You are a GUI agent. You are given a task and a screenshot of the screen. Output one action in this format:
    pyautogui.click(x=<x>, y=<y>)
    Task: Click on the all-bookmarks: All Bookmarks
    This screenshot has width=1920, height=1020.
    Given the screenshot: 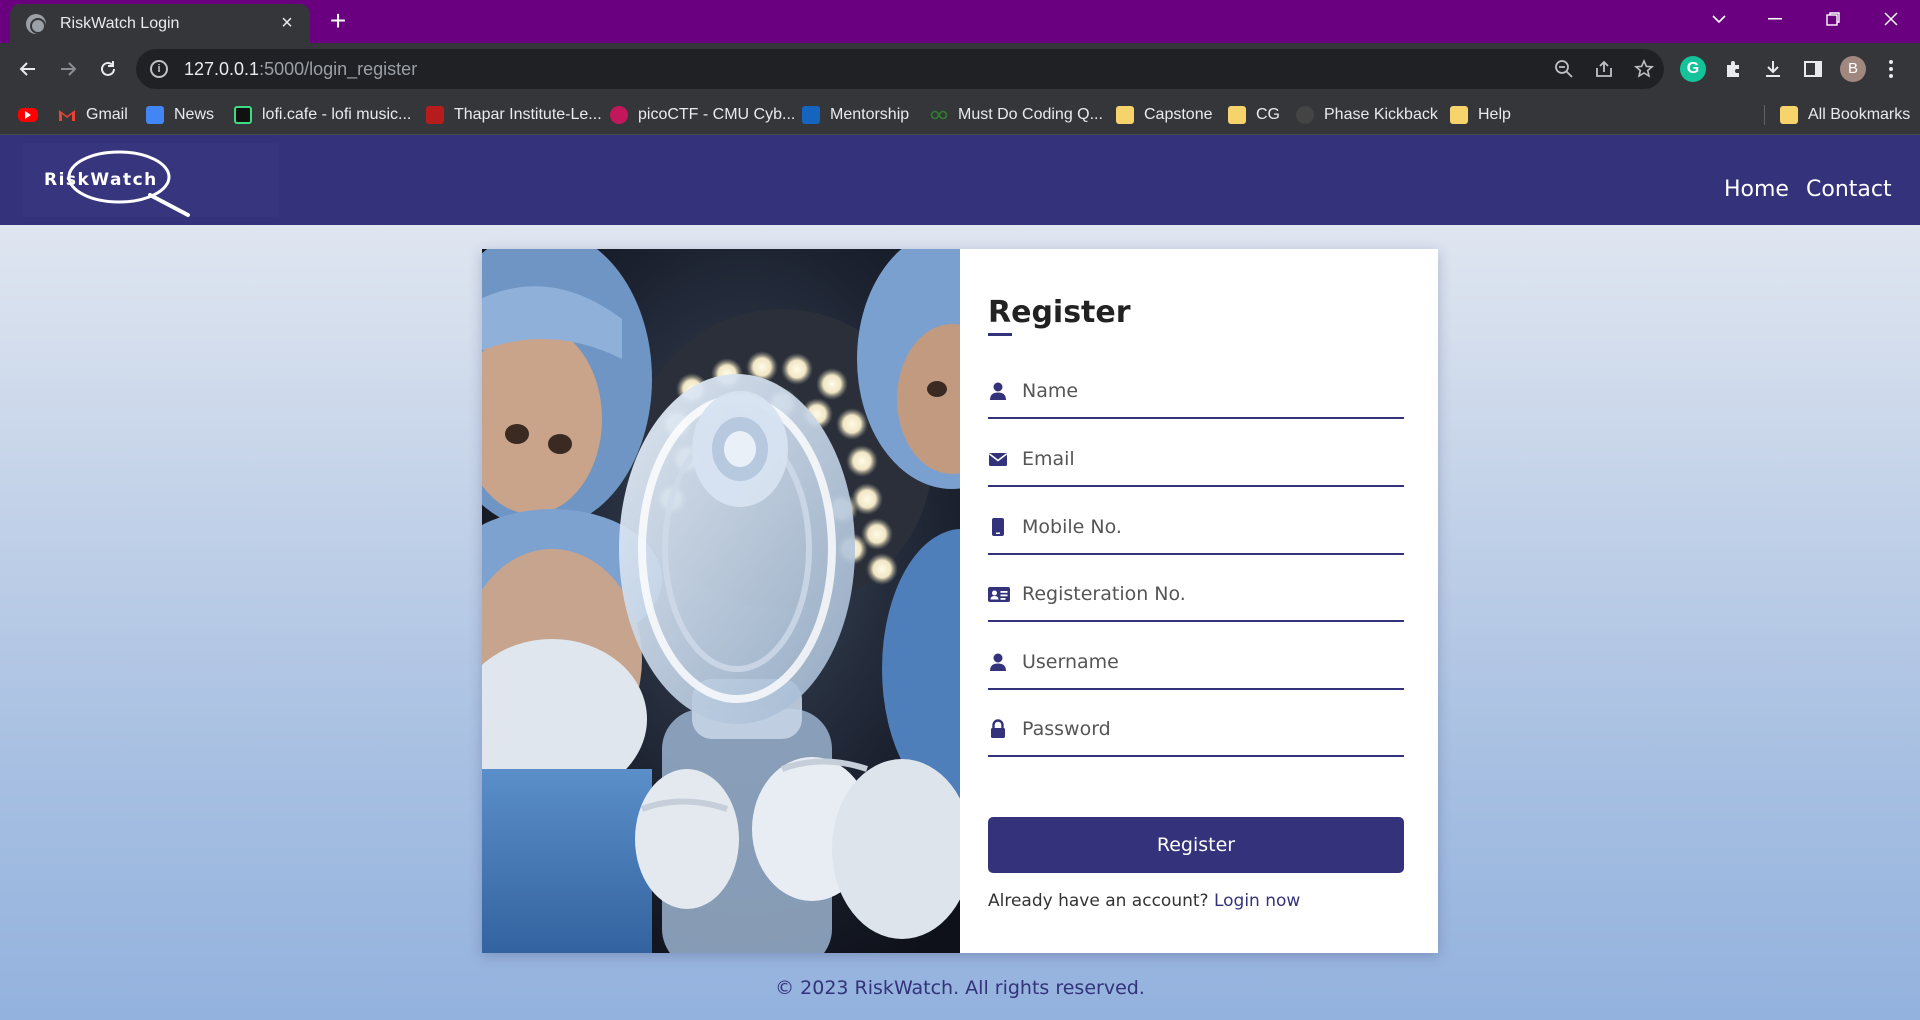 What is the action you would take?
    pyautogui.click(x=1845, y=115)
    